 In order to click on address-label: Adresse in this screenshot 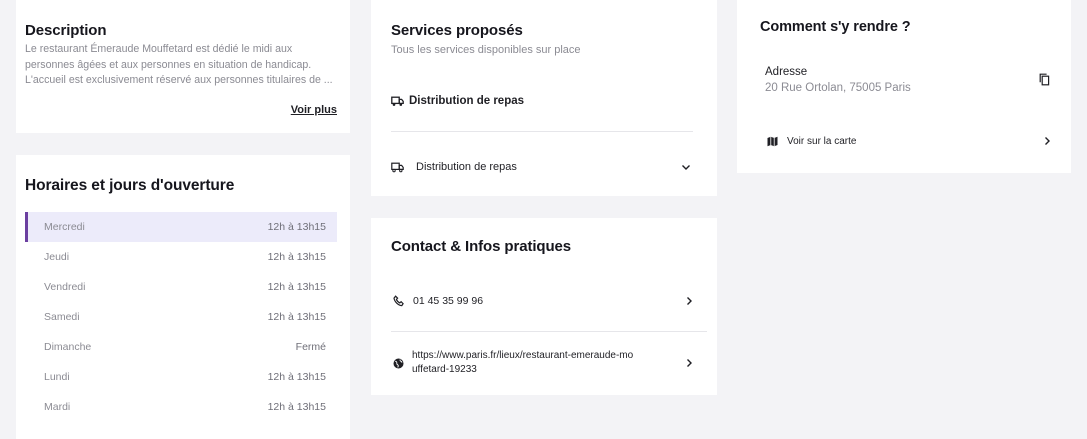, I will do `click(786, 72)`.